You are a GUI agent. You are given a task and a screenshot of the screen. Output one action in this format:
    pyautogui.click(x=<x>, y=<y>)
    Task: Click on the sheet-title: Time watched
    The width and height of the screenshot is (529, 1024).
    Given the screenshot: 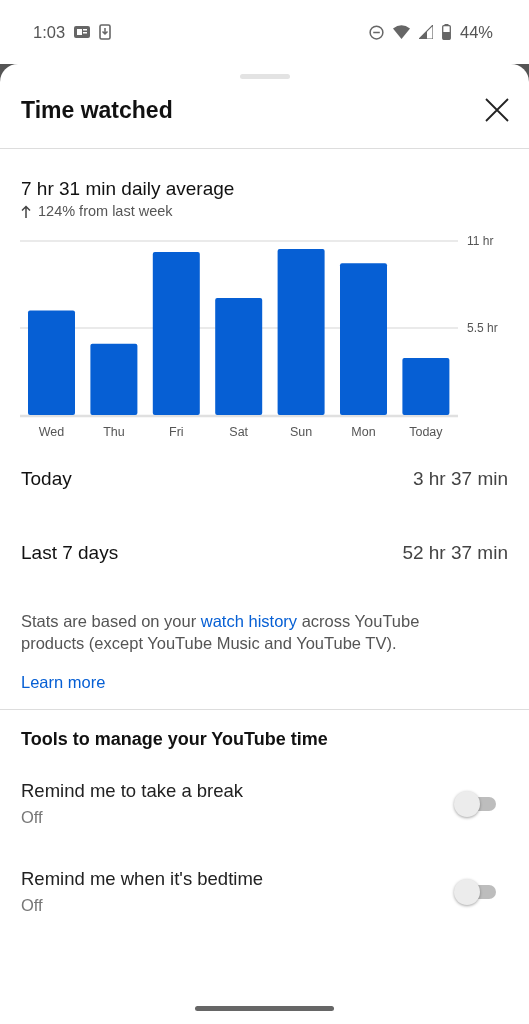 What is the action you would take?
    pyautogui.click(x=97, y=110)
    